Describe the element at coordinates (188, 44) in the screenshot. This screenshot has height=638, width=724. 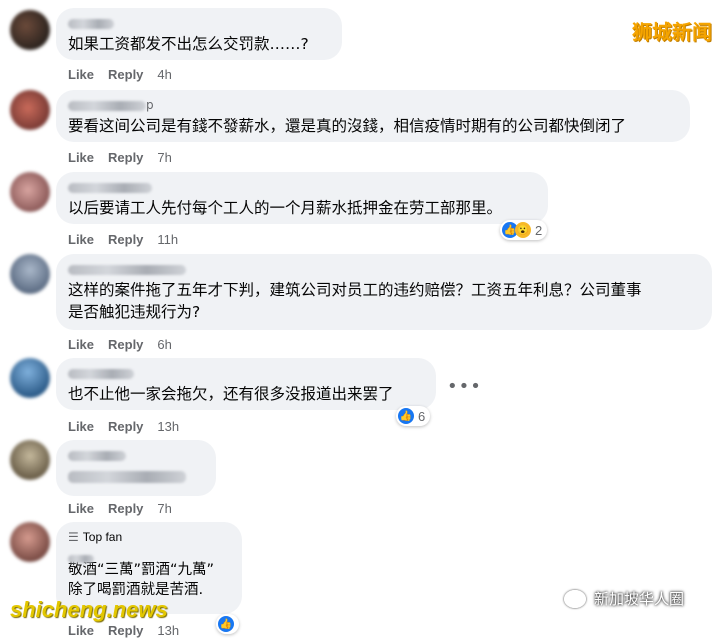
I see `comment-text: 如果工资都发不出怎么交罚款……?` at that location.